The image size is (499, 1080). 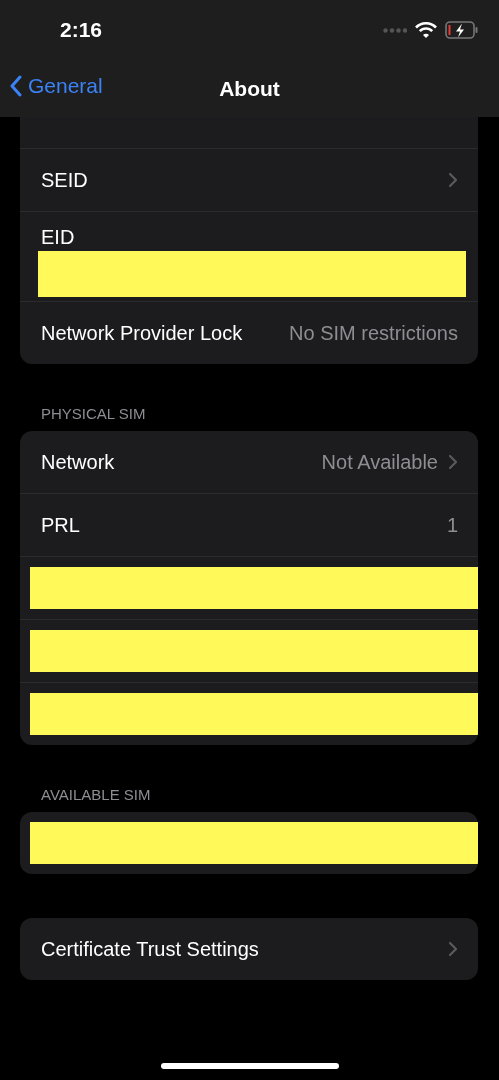 I want to click on section-header: PHYSICAL SIM, so click(x=94, y=413).